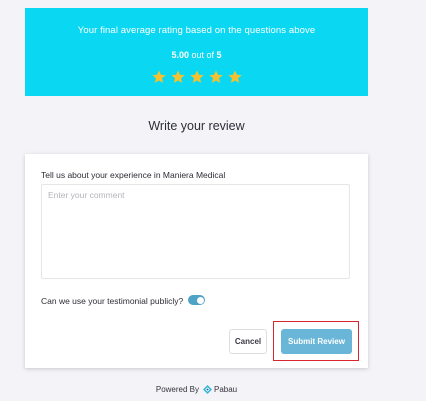  I want to click on star-rating, so click(196, 78).